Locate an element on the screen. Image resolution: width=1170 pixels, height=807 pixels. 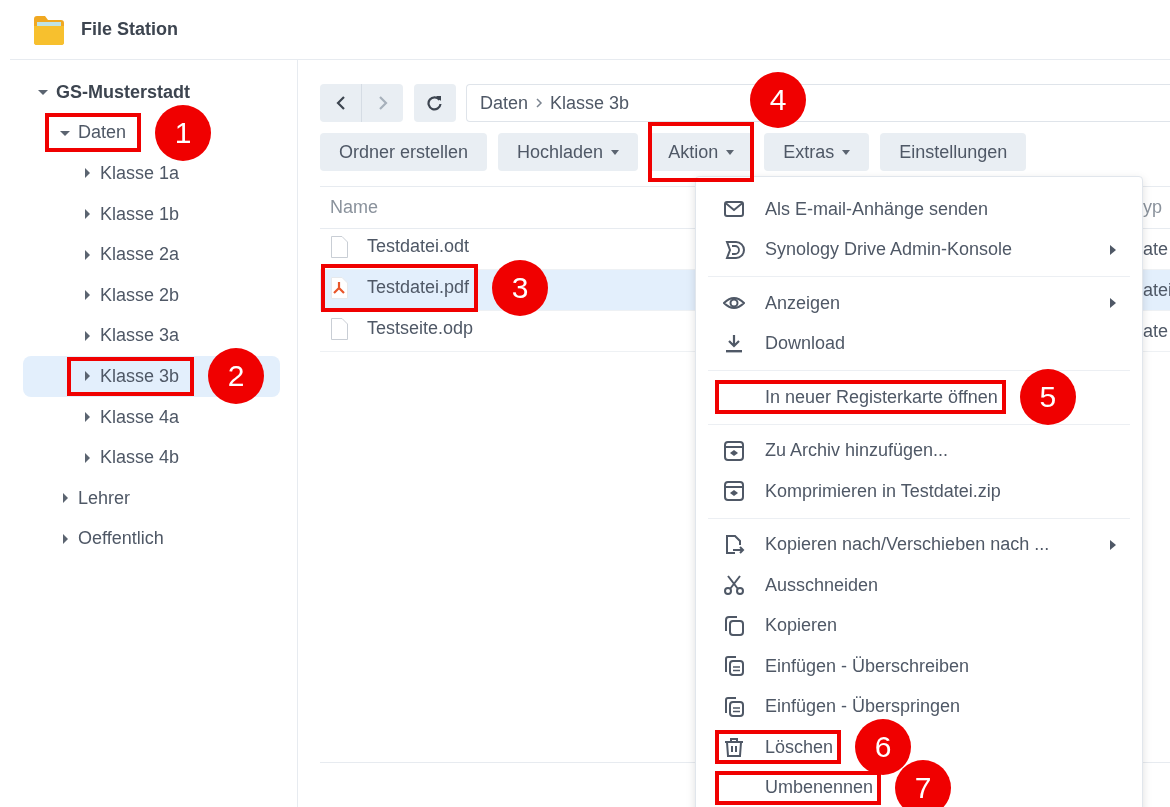
toolbar-button: Einstellungen is located at coordinates (953, 152).